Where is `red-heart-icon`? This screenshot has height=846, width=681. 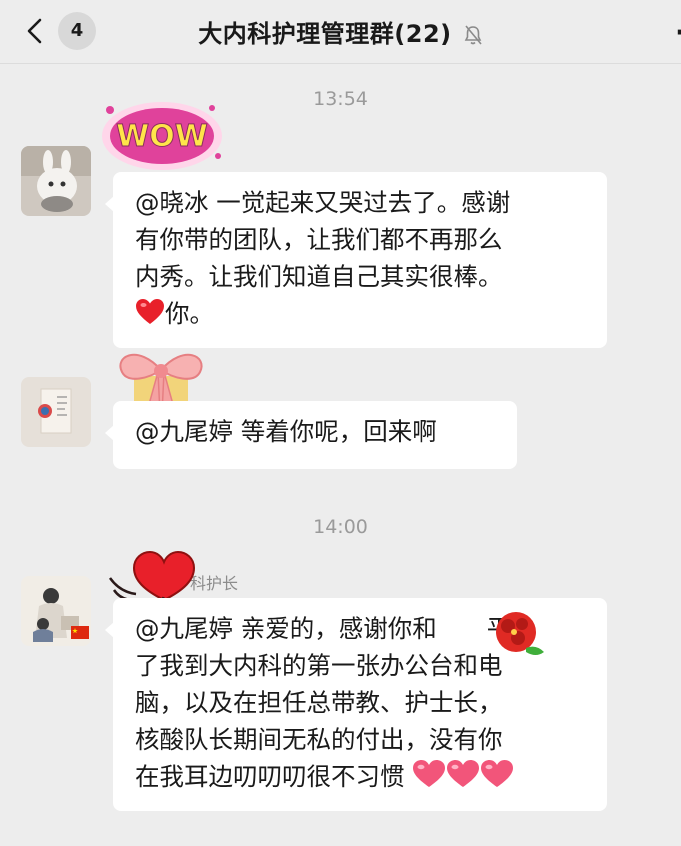 red-heart-icon is located at coordinates (150, 311).